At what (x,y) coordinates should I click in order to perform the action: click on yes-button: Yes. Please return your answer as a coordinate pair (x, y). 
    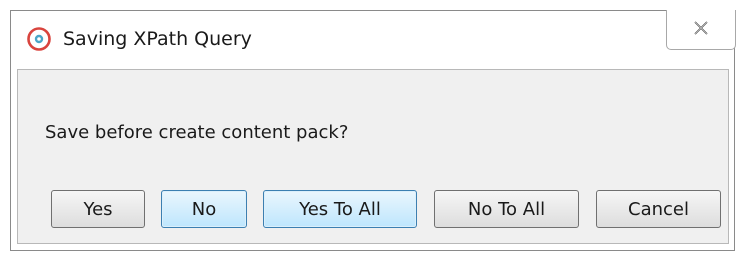
    Looking at the image, I should click on (98, 209).